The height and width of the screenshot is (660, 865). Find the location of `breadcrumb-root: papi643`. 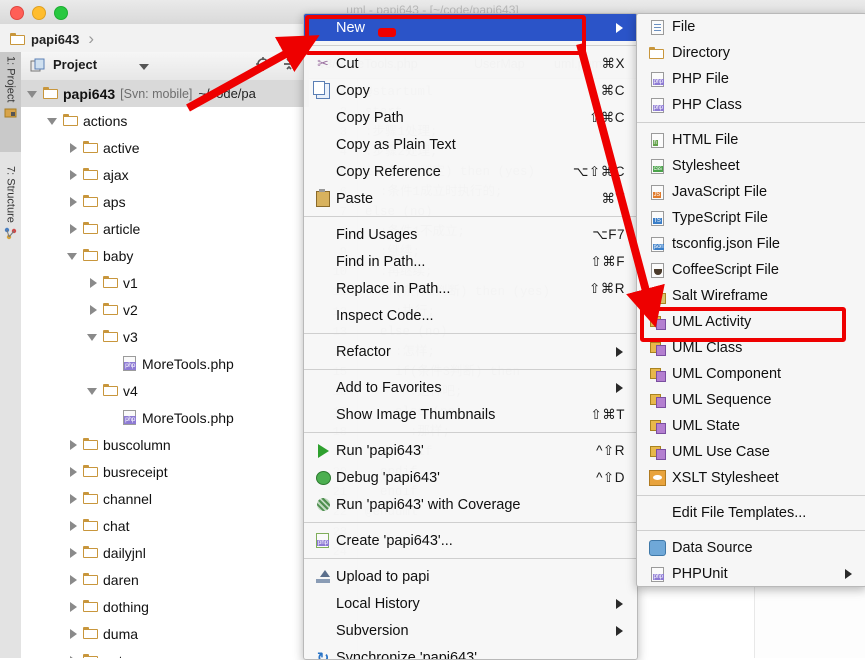

breadcrumb-root: papi643 is located at coordinates (55, 39).